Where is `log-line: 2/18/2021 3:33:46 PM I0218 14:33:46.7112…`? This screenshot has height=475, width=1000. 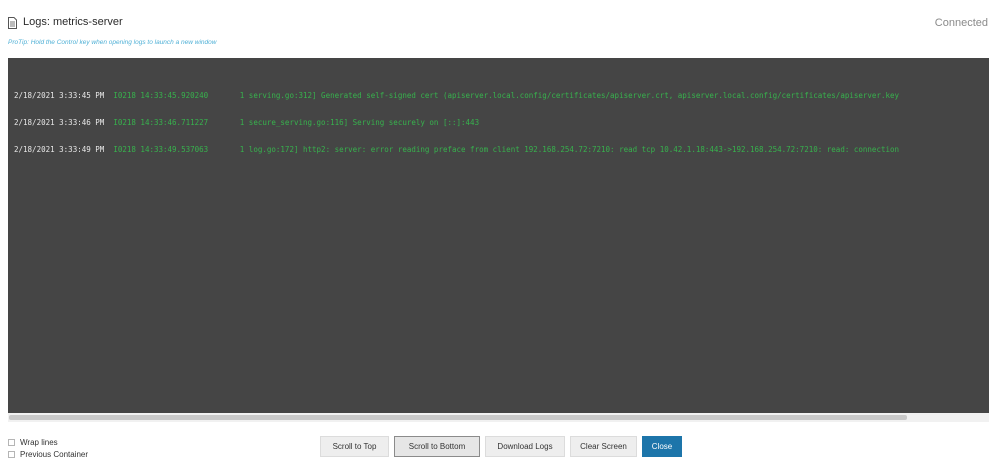 log-line: 2/18/2021 3:33:46 PM I0218 14:33:46.7112… is located at coordinates (456, 122).